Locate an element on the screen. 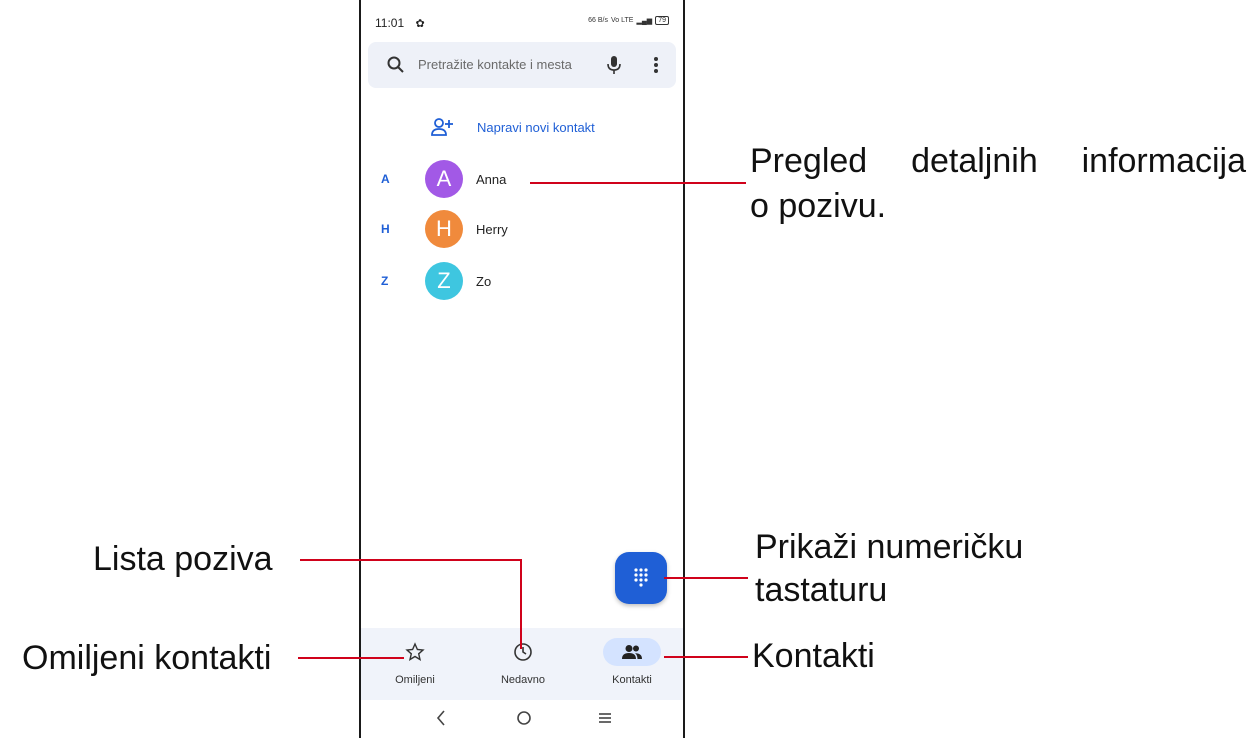  back-icon is located at coordinates (441, 718).